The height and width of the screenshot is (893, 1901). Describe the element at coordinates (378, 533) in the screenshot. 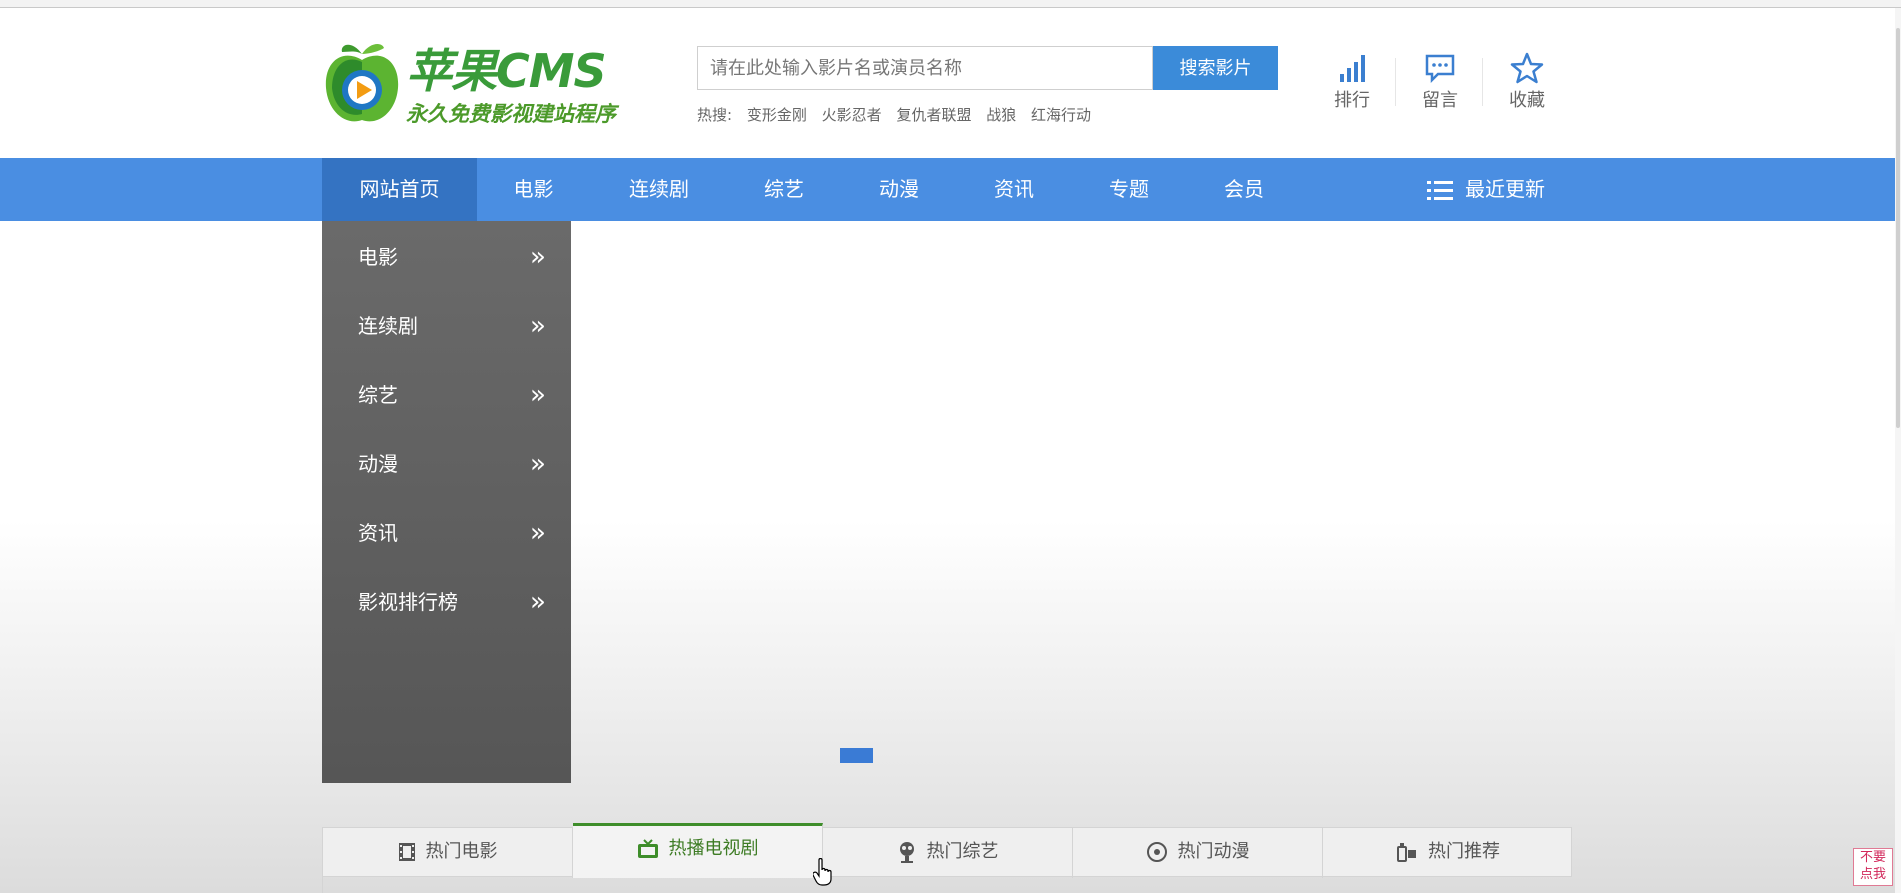

I see `sidebar-item-label: 资讯` at that location.